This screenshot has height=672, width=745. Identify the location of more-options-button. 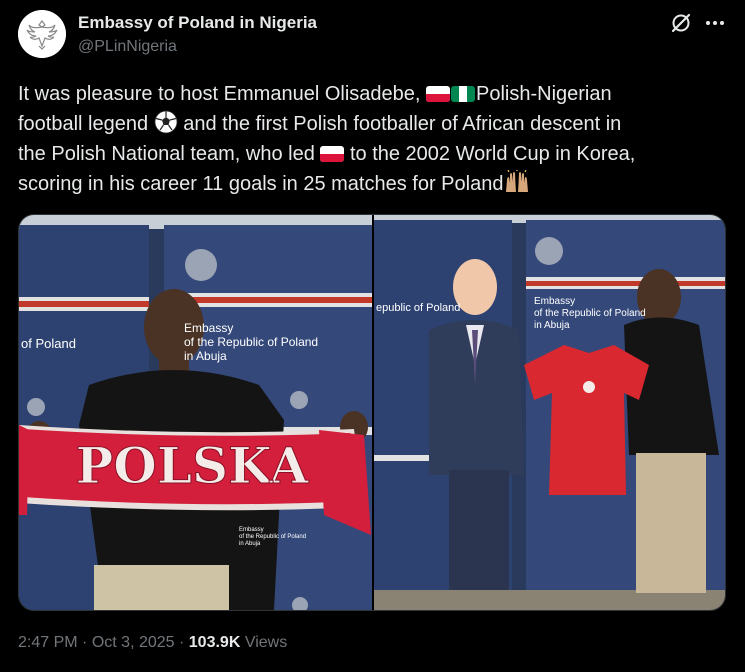
(715, 23).